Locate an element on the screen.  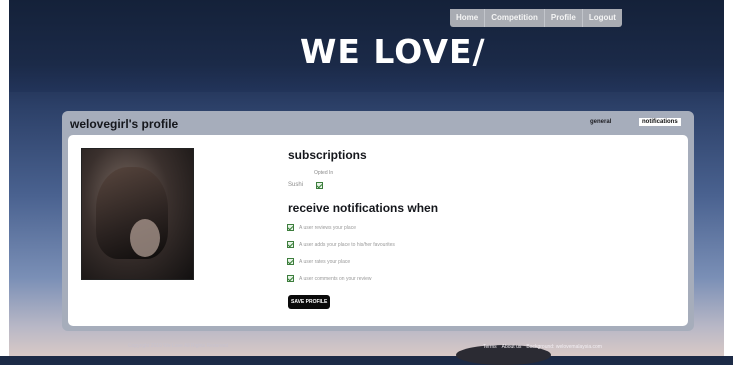
footer-link-terms: Terms is located at coordinates (490, 347).